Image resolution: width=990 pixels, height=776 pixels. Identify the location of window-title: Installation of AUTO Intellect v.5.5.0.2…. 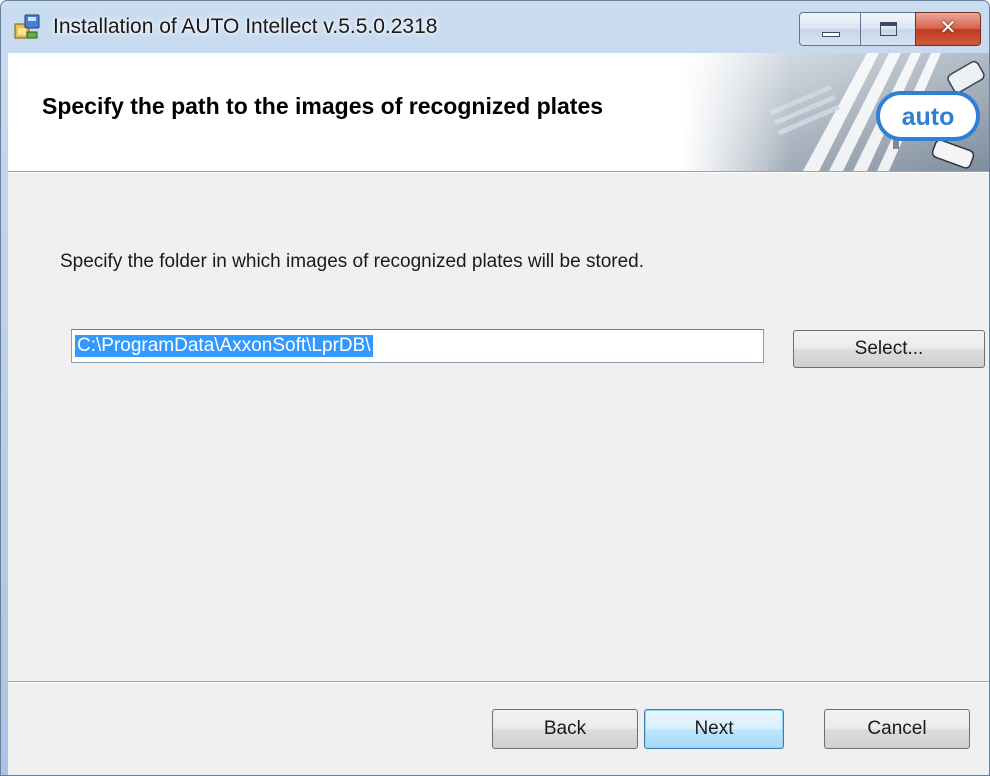
(245, 26).